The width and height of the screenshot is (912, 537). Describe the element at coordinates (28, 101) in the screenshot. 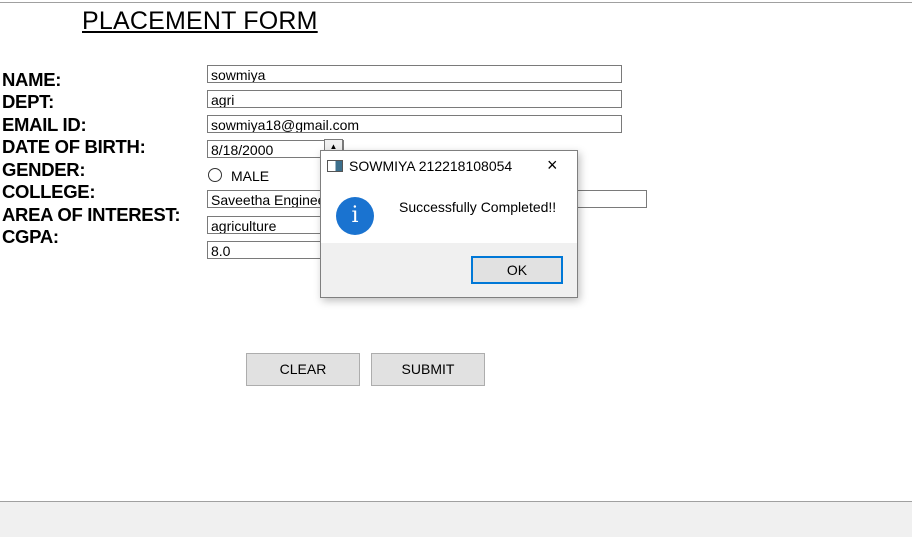

I see `dept-label: DEPT:` at that location.